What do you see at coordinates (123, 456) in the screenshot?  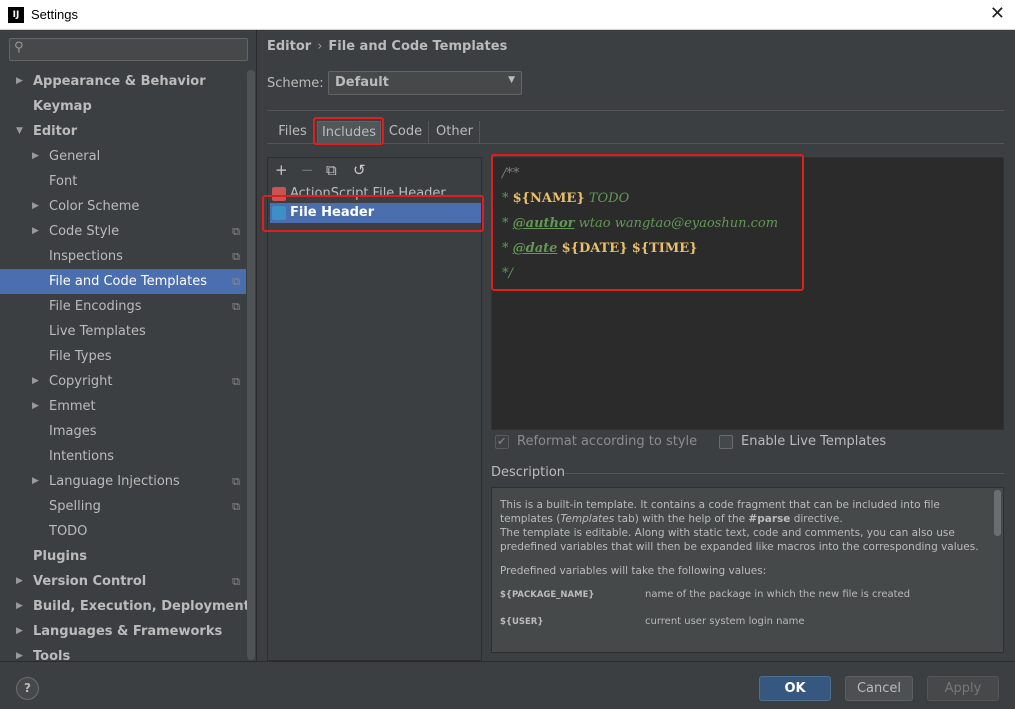 I see `sidebar-item-intentions: Intentions` at bounding box center [123, 456].